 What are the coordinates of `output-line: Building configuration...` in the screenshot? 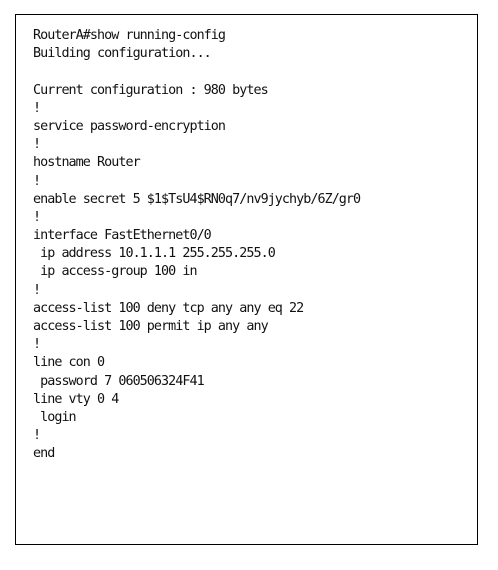 It's located at (122, 54).